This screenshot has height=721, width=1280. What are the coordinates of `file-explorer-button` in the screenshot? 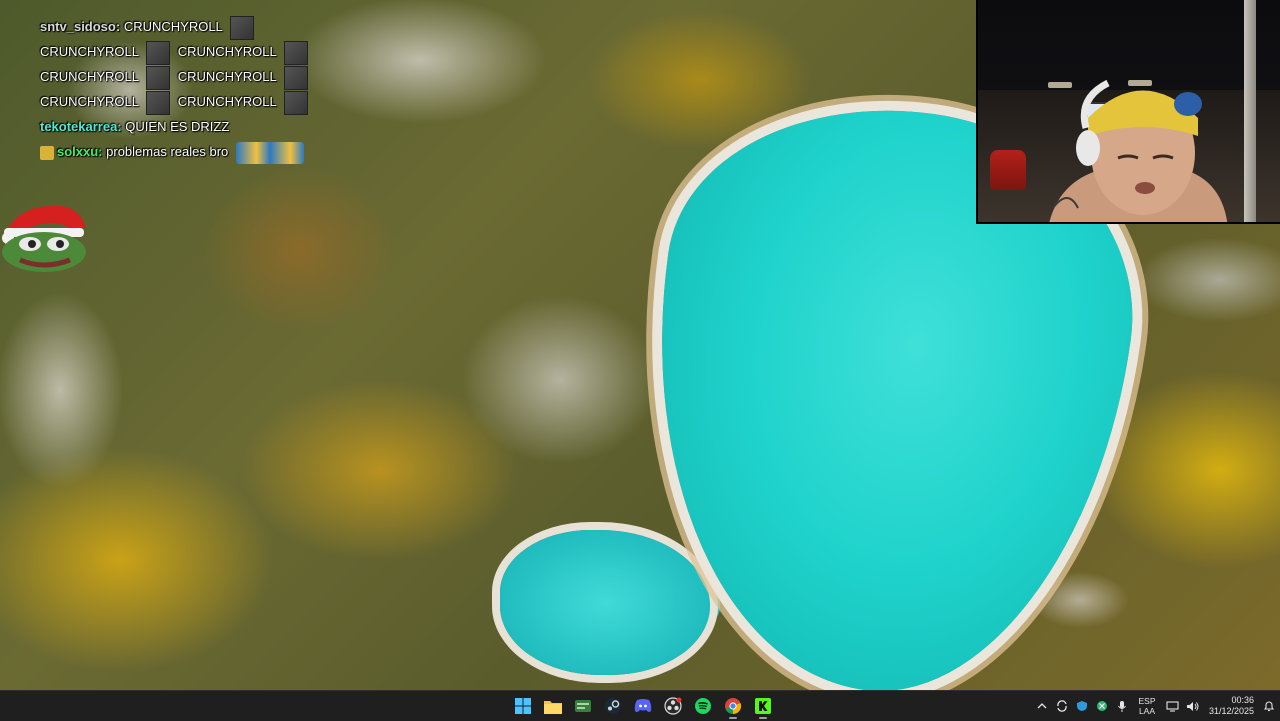 It's located at (553, 706).